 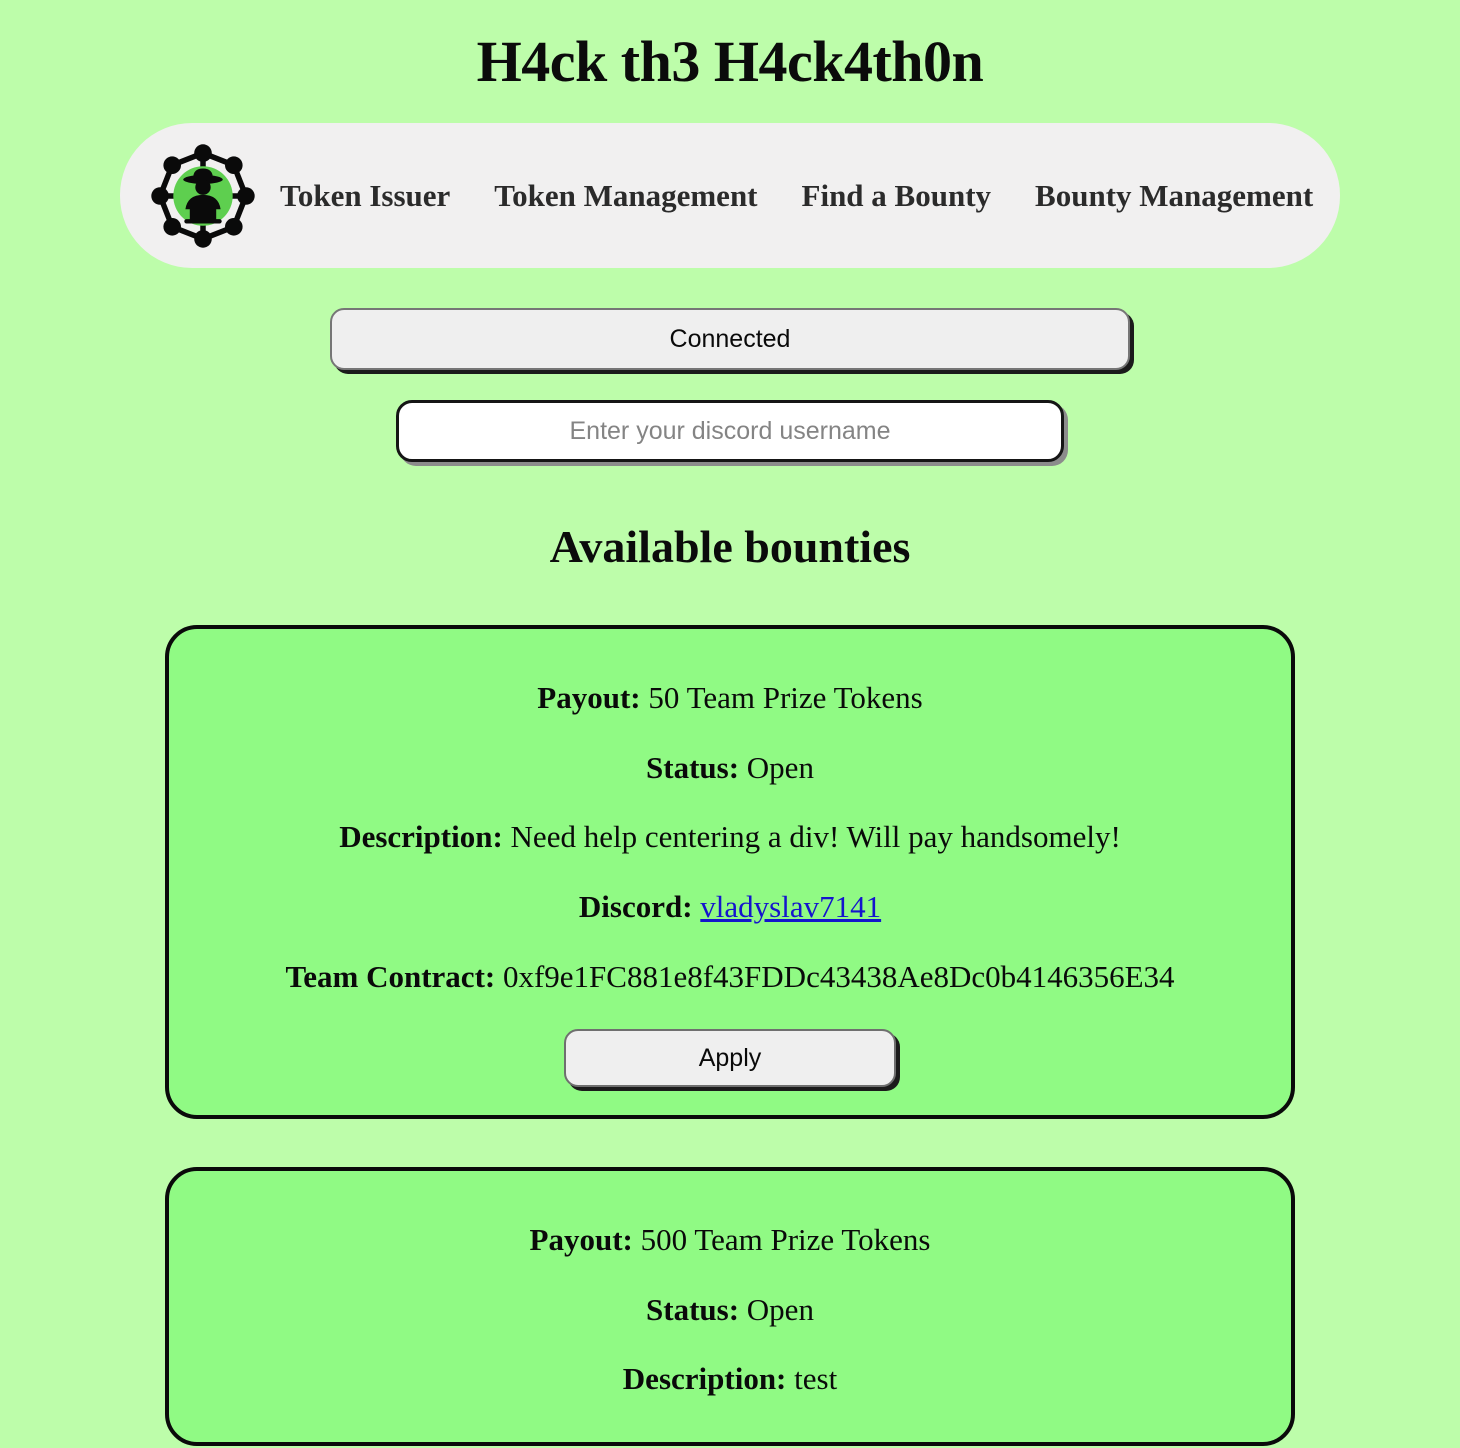 What do you see at coordinates (730, 61) in the screenshot?
I see `page-title: H4ck th3 H4ck4th0n` at bounding box center [730, 61].